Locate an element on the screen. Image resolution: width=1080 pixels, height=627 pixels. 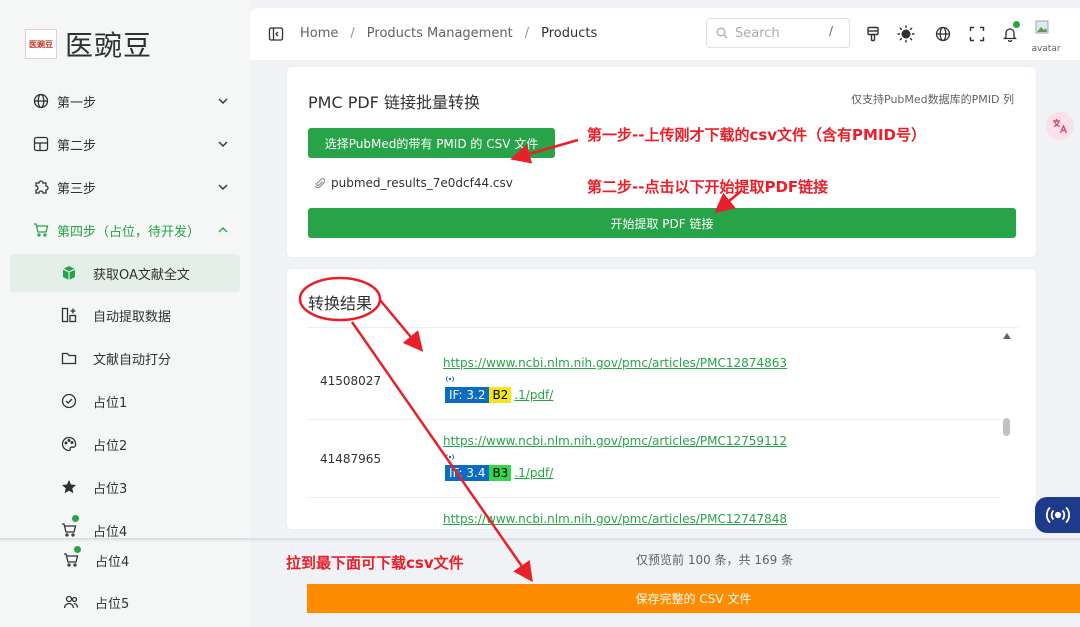
fullscreen-icon is located at coordinates (977, 34).